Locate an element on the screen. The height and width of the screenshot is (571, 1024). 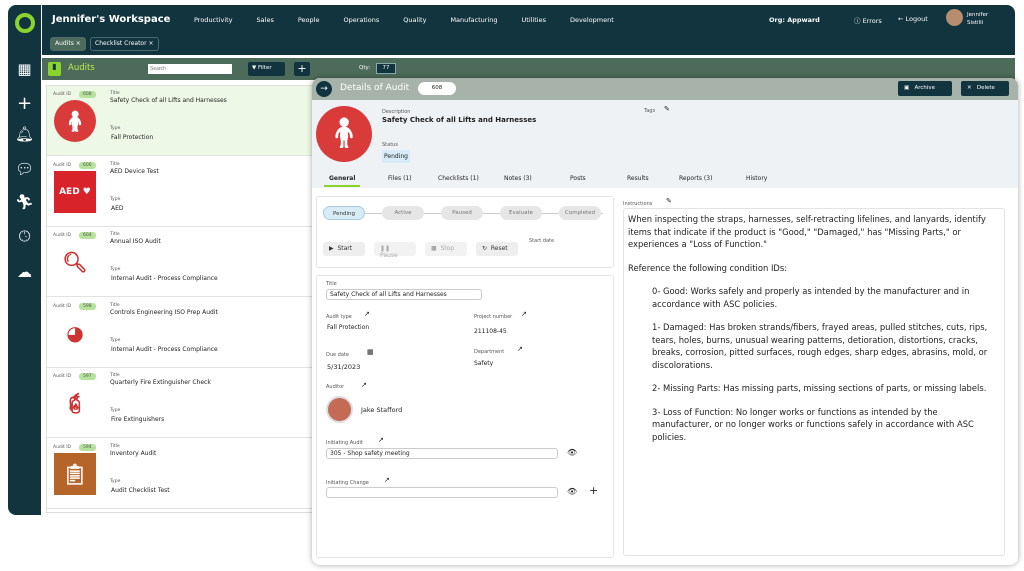
nav-people: People is located at coordinates (309, 20).